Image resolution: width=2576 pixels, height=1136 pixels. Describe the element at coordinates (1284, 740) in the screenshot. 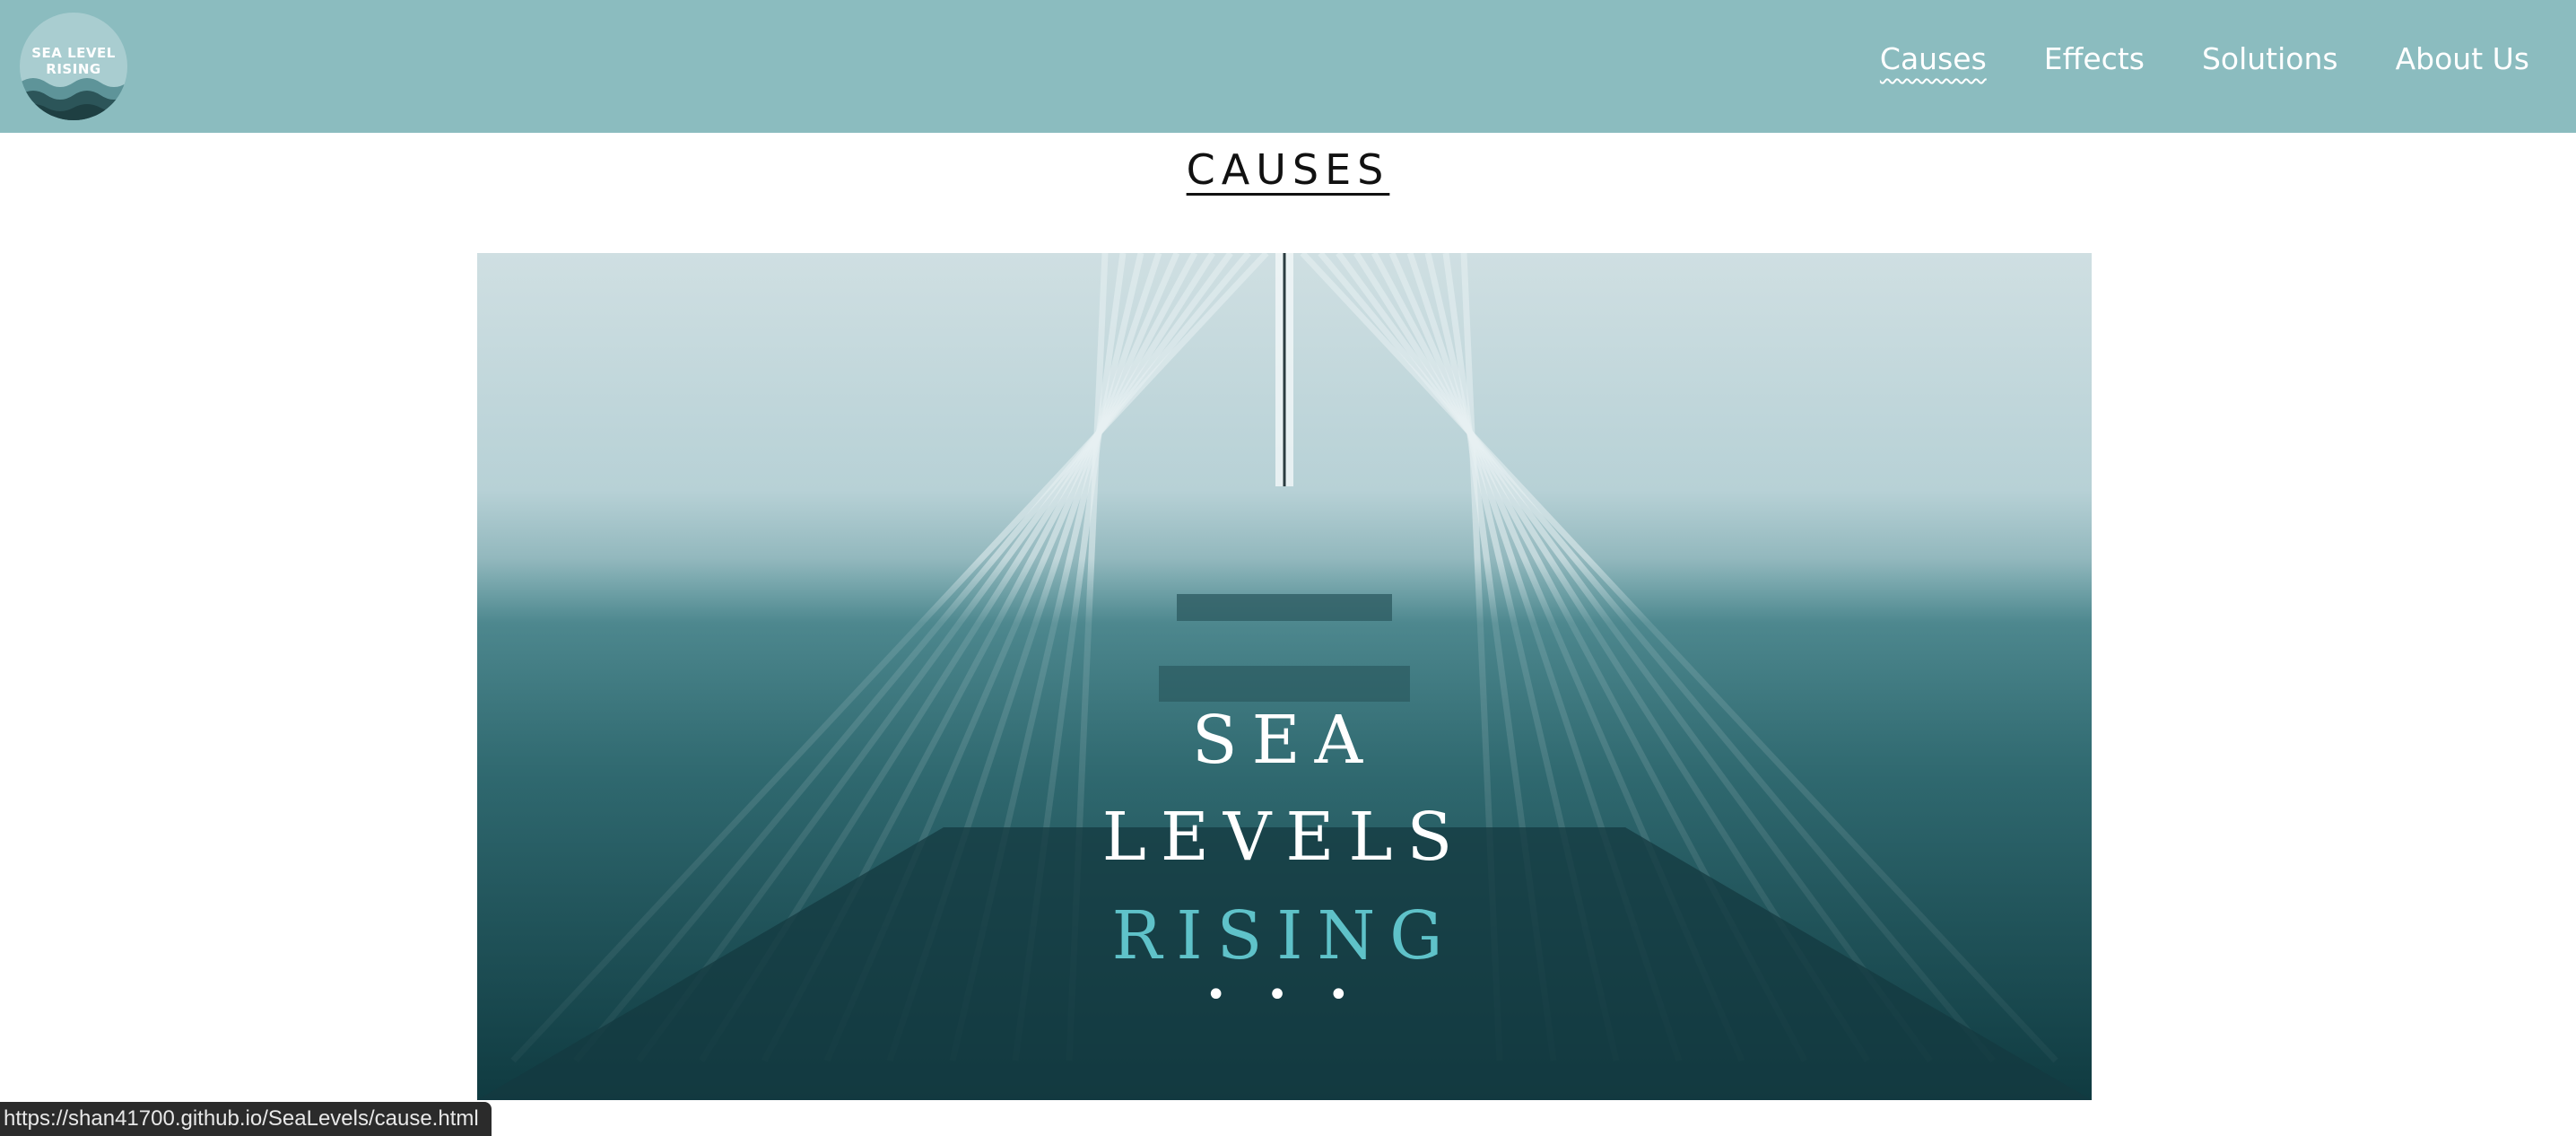

I see `hero-text-sea: SEA` at that location.